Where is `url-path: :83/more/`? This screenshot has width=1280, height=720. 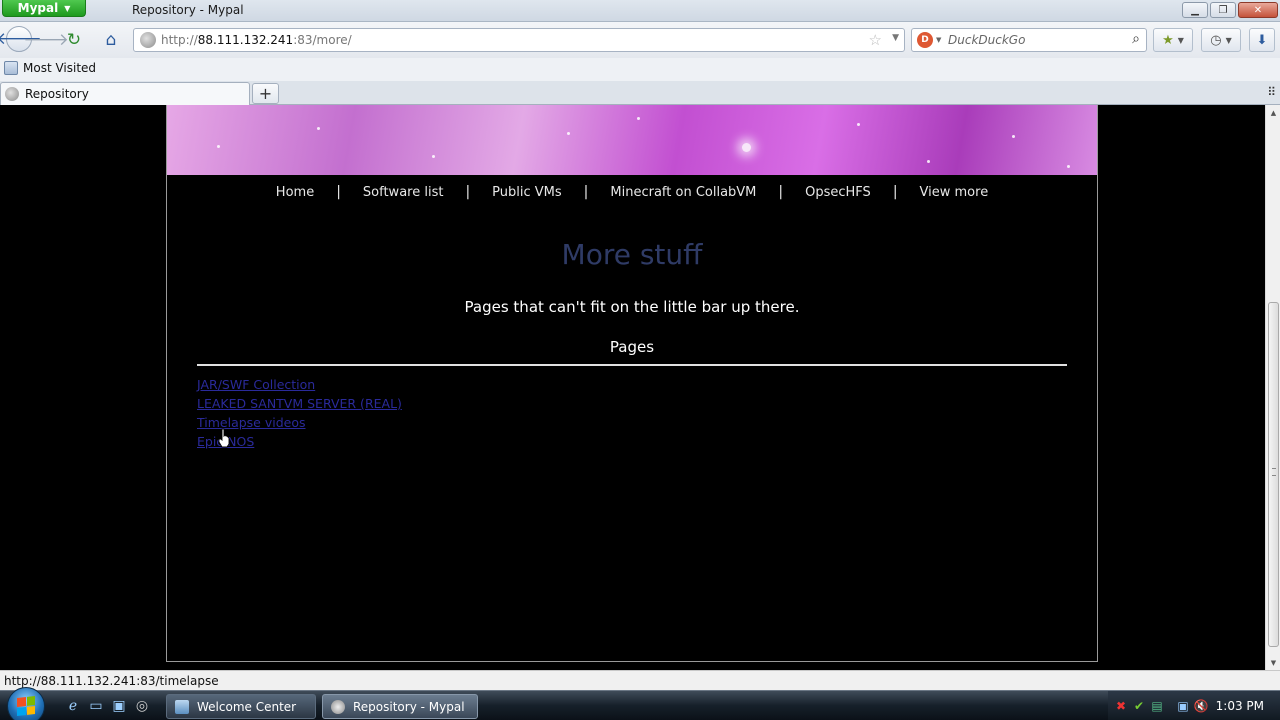
url-path: :83/more/ is located at coordinates (322, 40).